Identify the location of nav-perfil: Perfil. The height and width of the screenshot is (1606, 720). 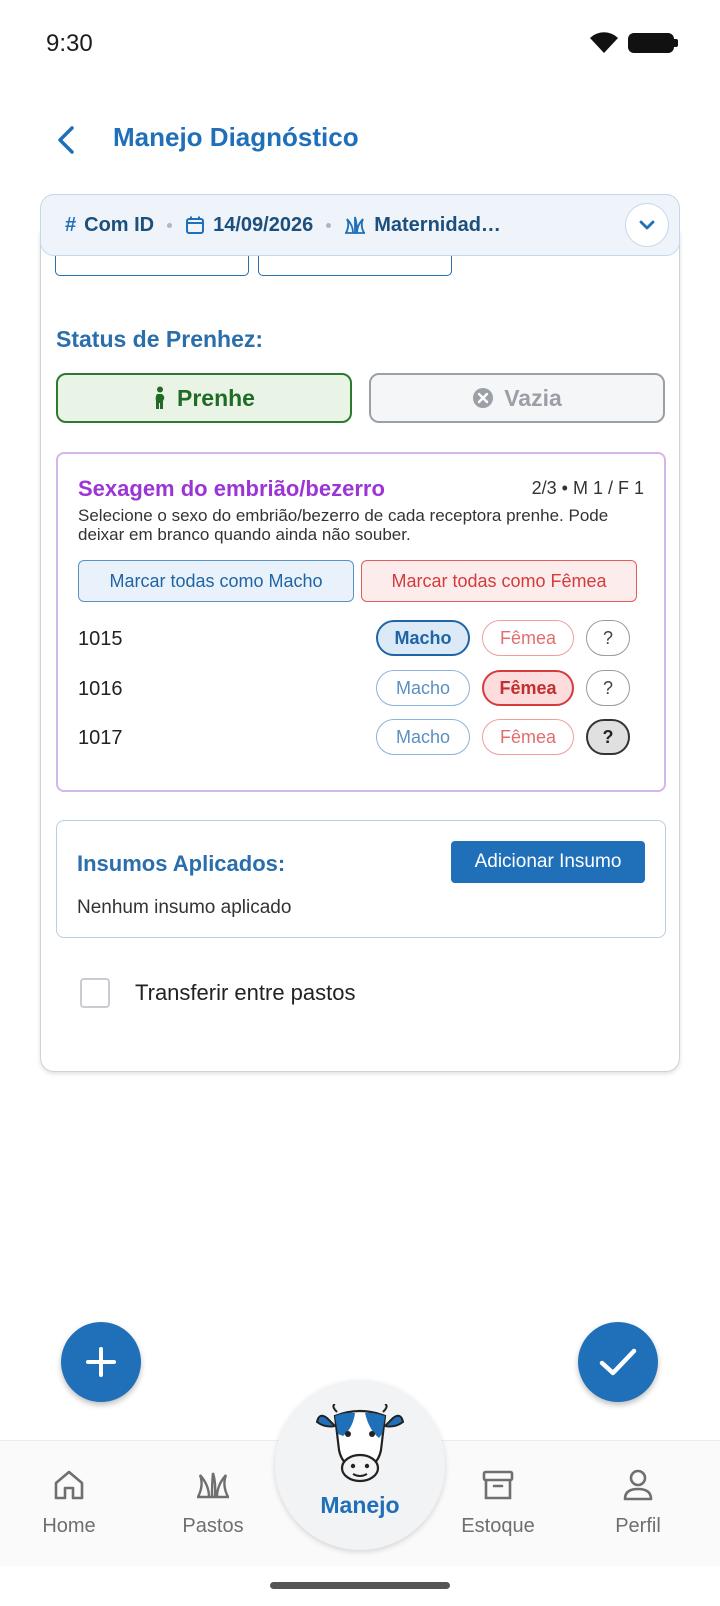
(638, 1504).